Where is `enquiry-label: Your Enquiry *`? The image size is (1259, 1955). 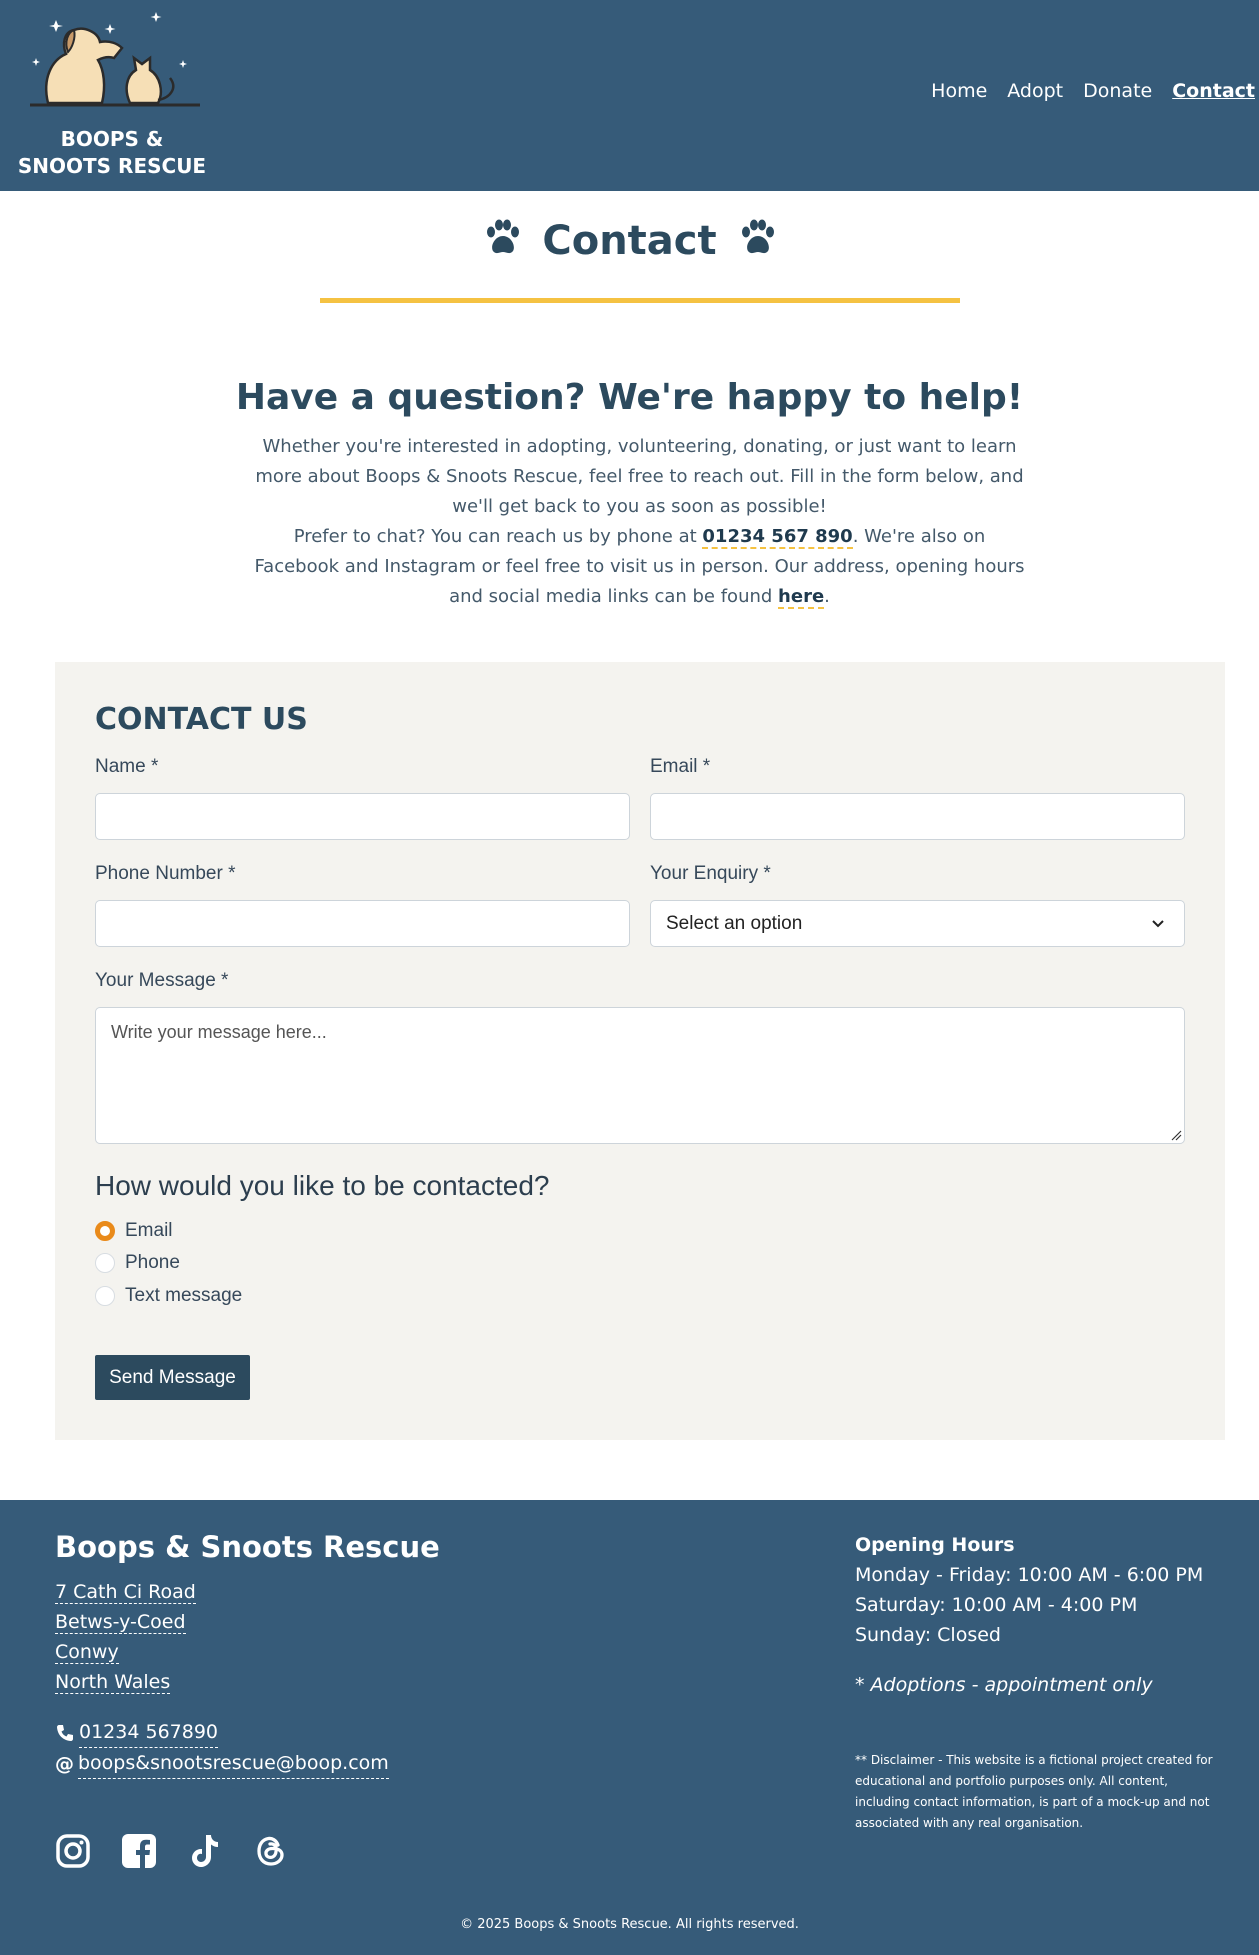
enquiry-label: Your Enquiry * is located at coordinates (710, 873).